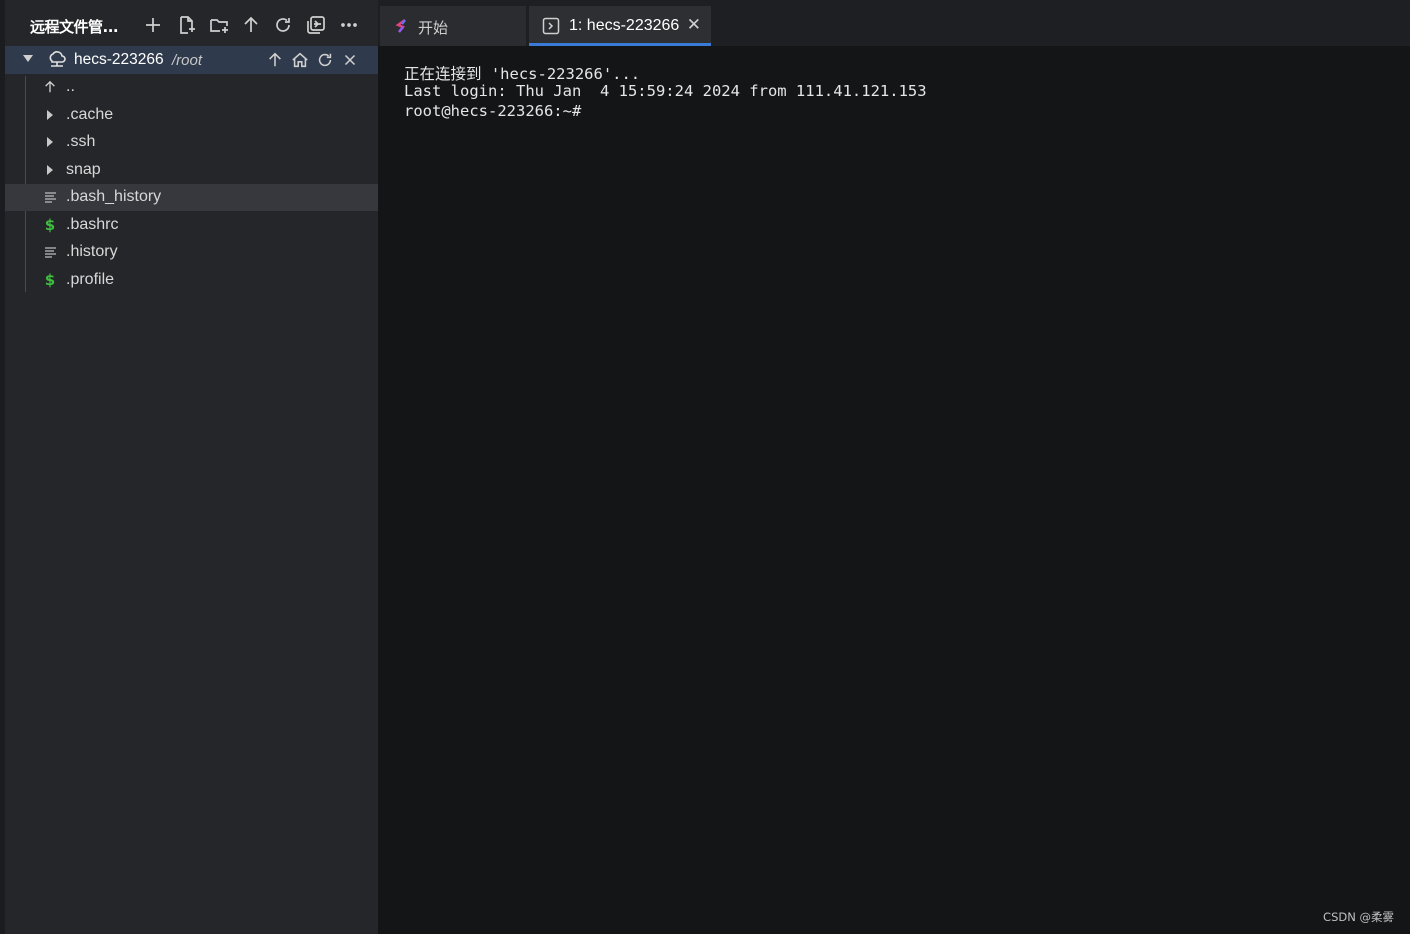  What do you see at coordinates (90, 114) in the screenshot?
I see `tree-item-label: .cache` at bounding box center [90, 114].